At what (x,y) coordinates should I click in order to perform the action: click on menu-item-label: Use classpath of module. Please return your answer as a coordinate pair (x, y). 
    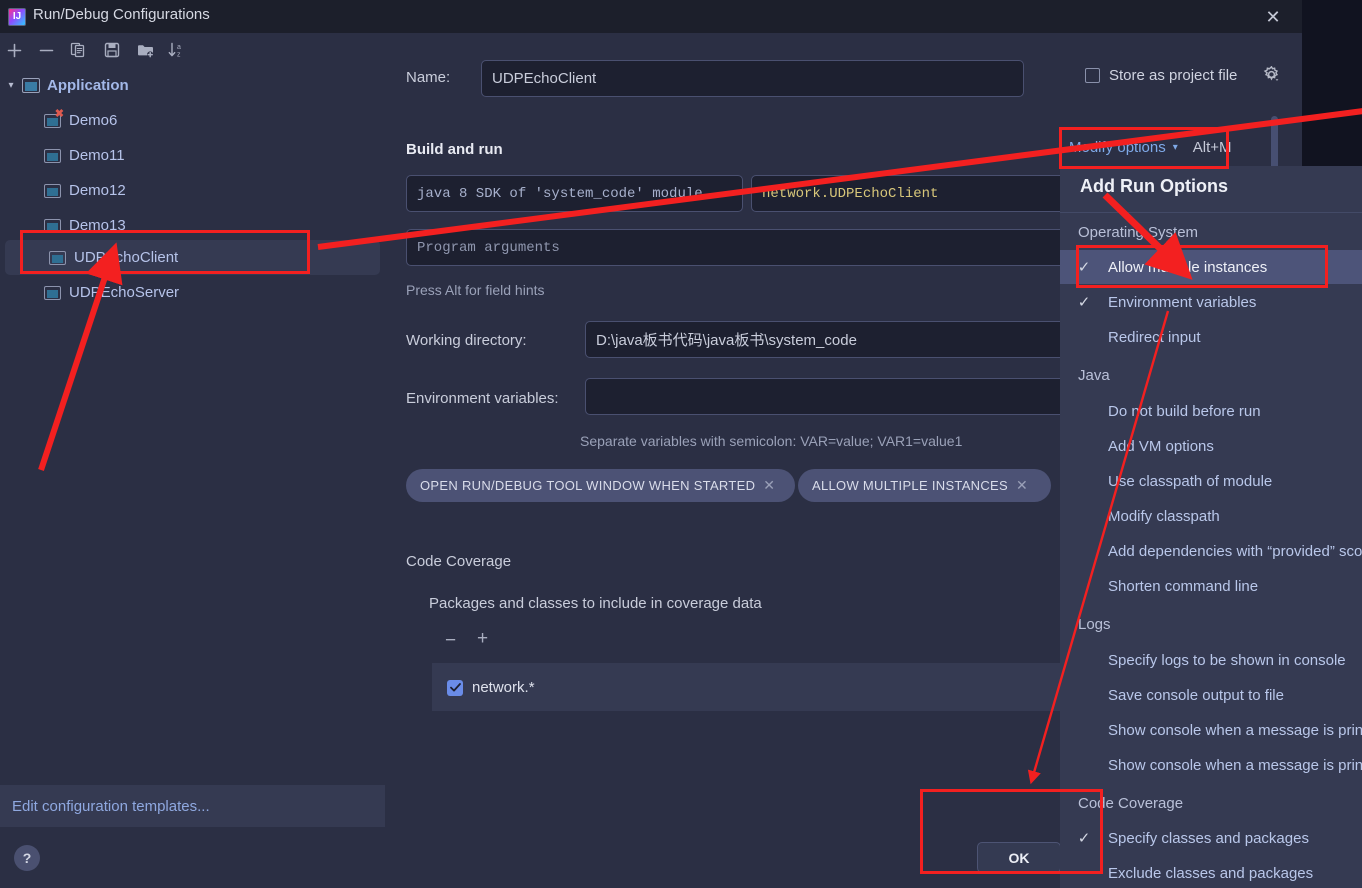
    Looking at the image, I should click on (1190, 481).